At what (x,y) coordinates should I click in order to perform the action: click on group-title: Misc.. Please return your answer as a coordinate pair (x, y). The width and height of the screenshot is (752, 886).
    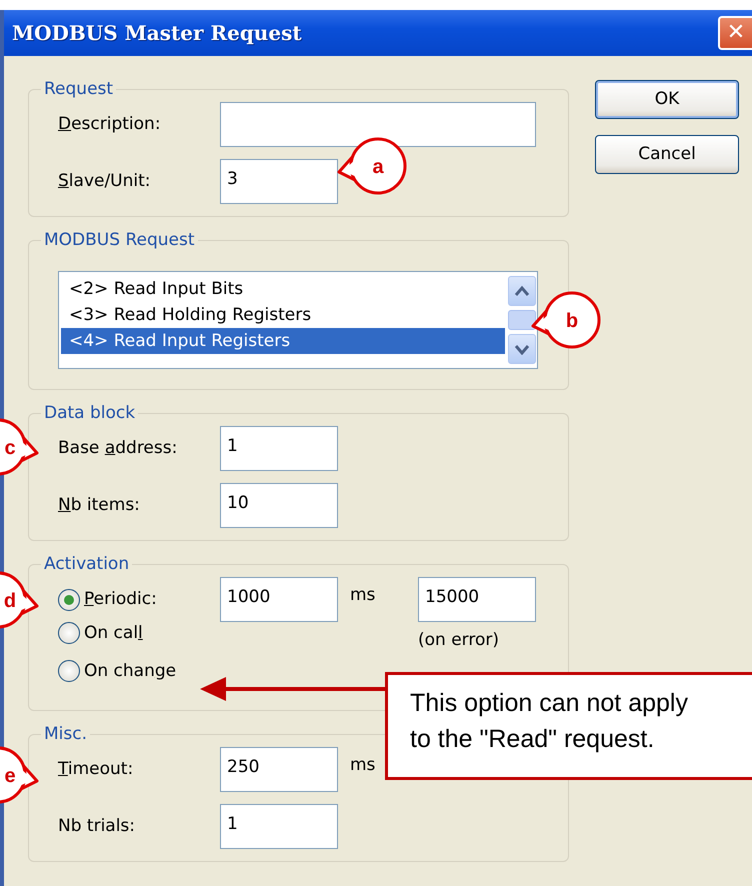
    Looking at the image, I should click on (65, 734).